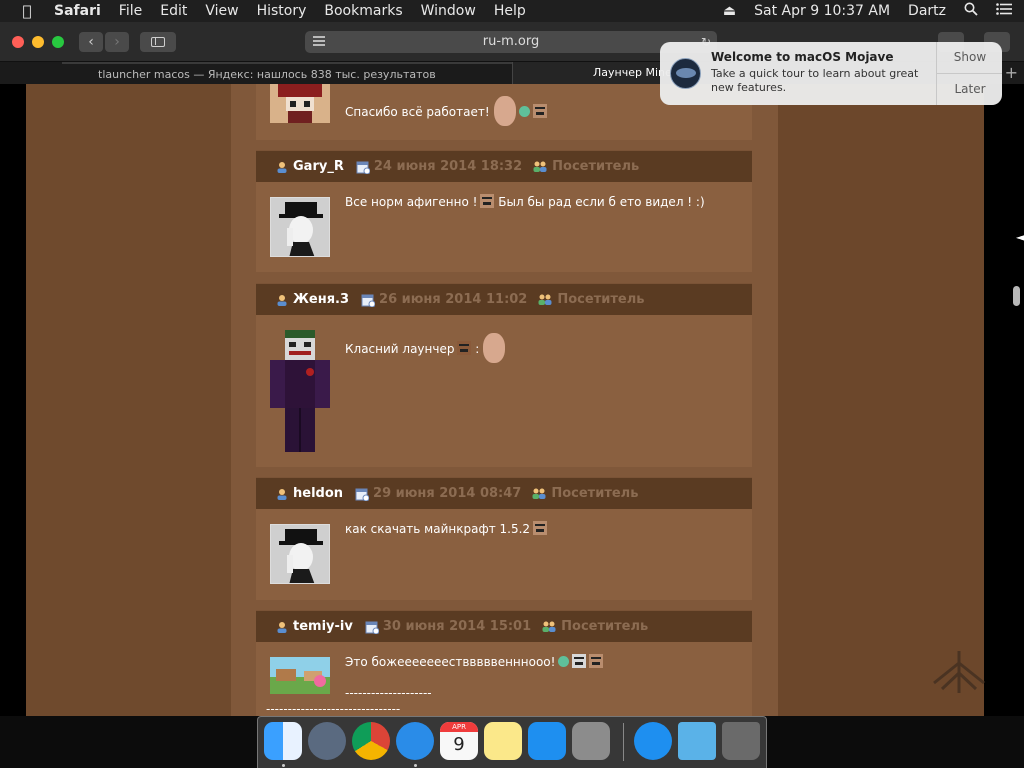  I want to click on comment-header: heldon 29 июня 2014 08:47 Посетитель, so click(504, 493).